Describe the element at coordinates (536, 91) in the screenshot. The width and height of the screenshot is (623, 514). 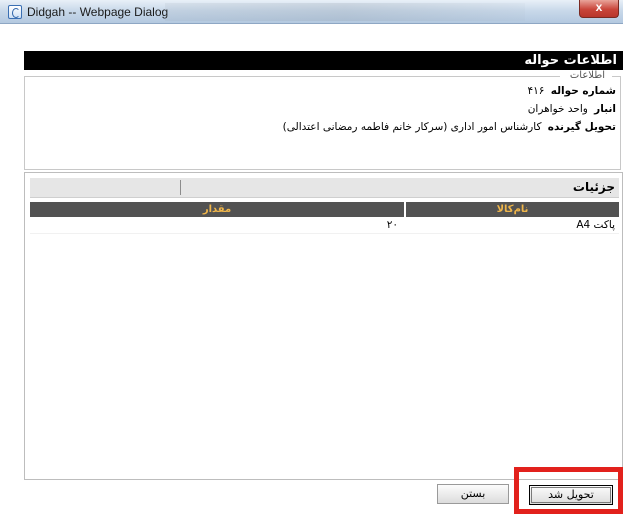
I see `transfer-number-value: ۴۱۶` at that location.